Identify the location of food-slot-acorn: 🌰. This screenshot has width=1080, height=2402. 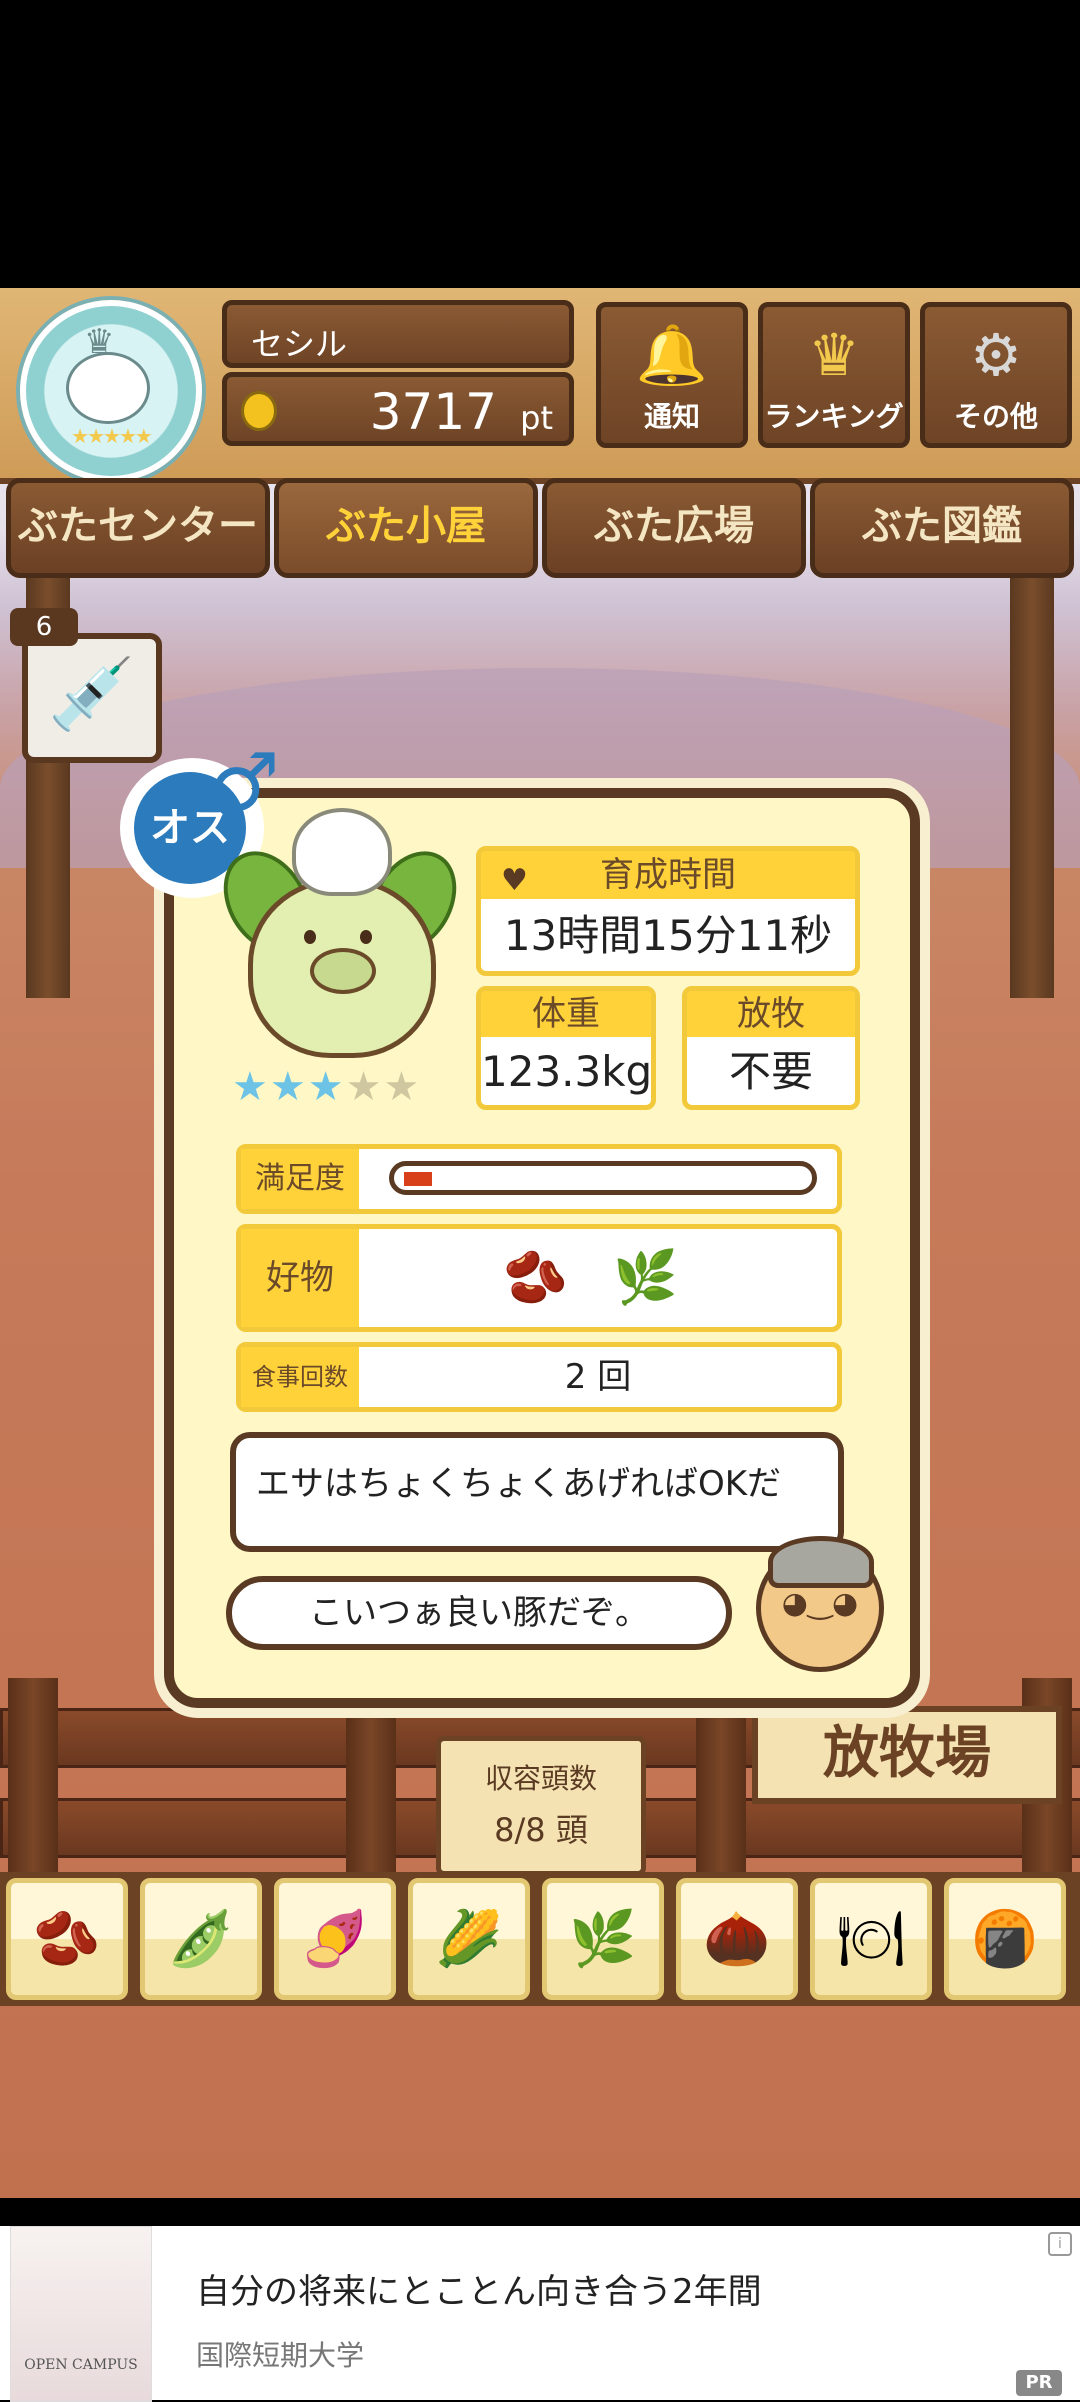
(737, 1939).